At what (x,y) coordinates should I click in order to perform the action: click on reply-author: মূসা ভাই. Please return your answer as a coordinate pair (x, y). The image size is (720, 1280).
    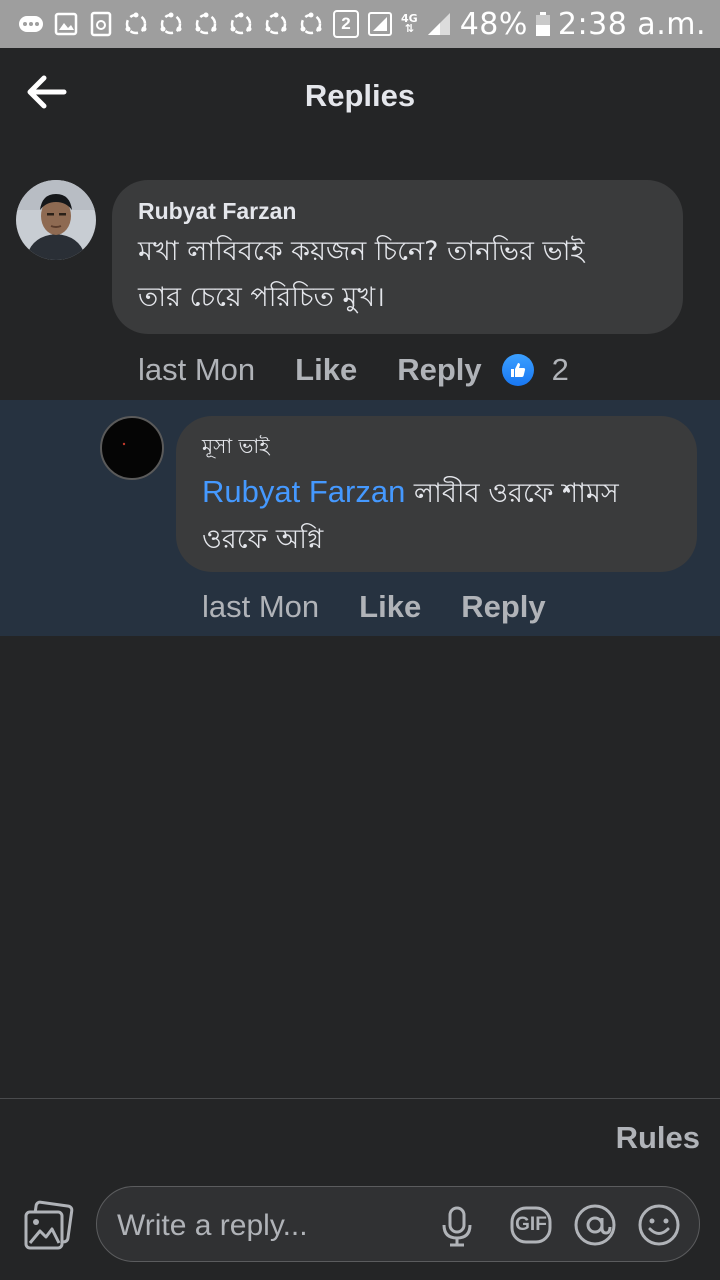
    Looking at the image, I should click on (436, 448).